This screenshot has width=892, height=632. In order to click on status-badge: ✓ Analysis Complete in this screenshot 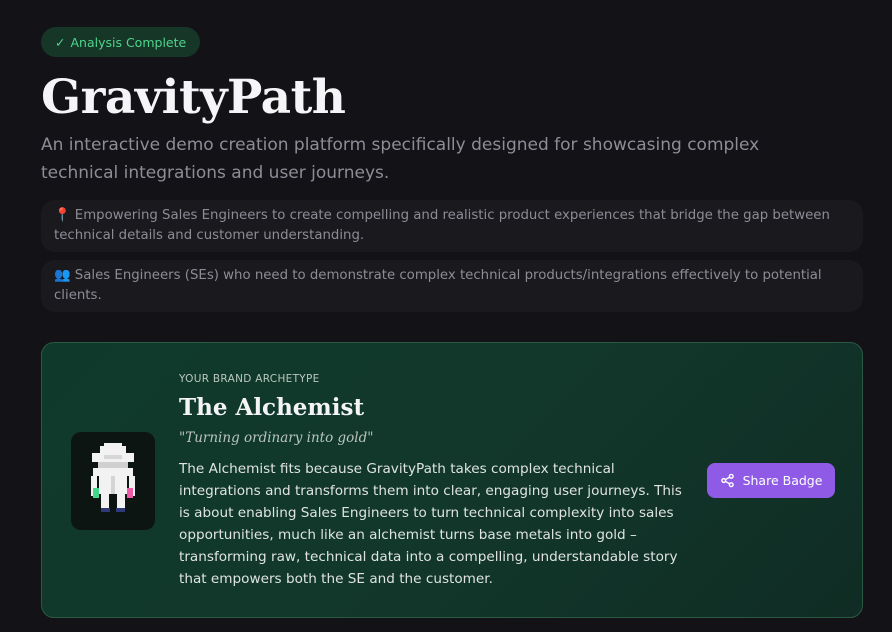, I will do `click(121, 42)`.